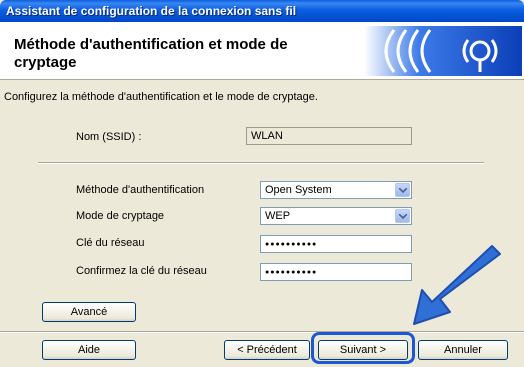  Describe the element at coordinates (110, 243) in the screenshot. I see `network-key-label: Clé du réseau` at that location.